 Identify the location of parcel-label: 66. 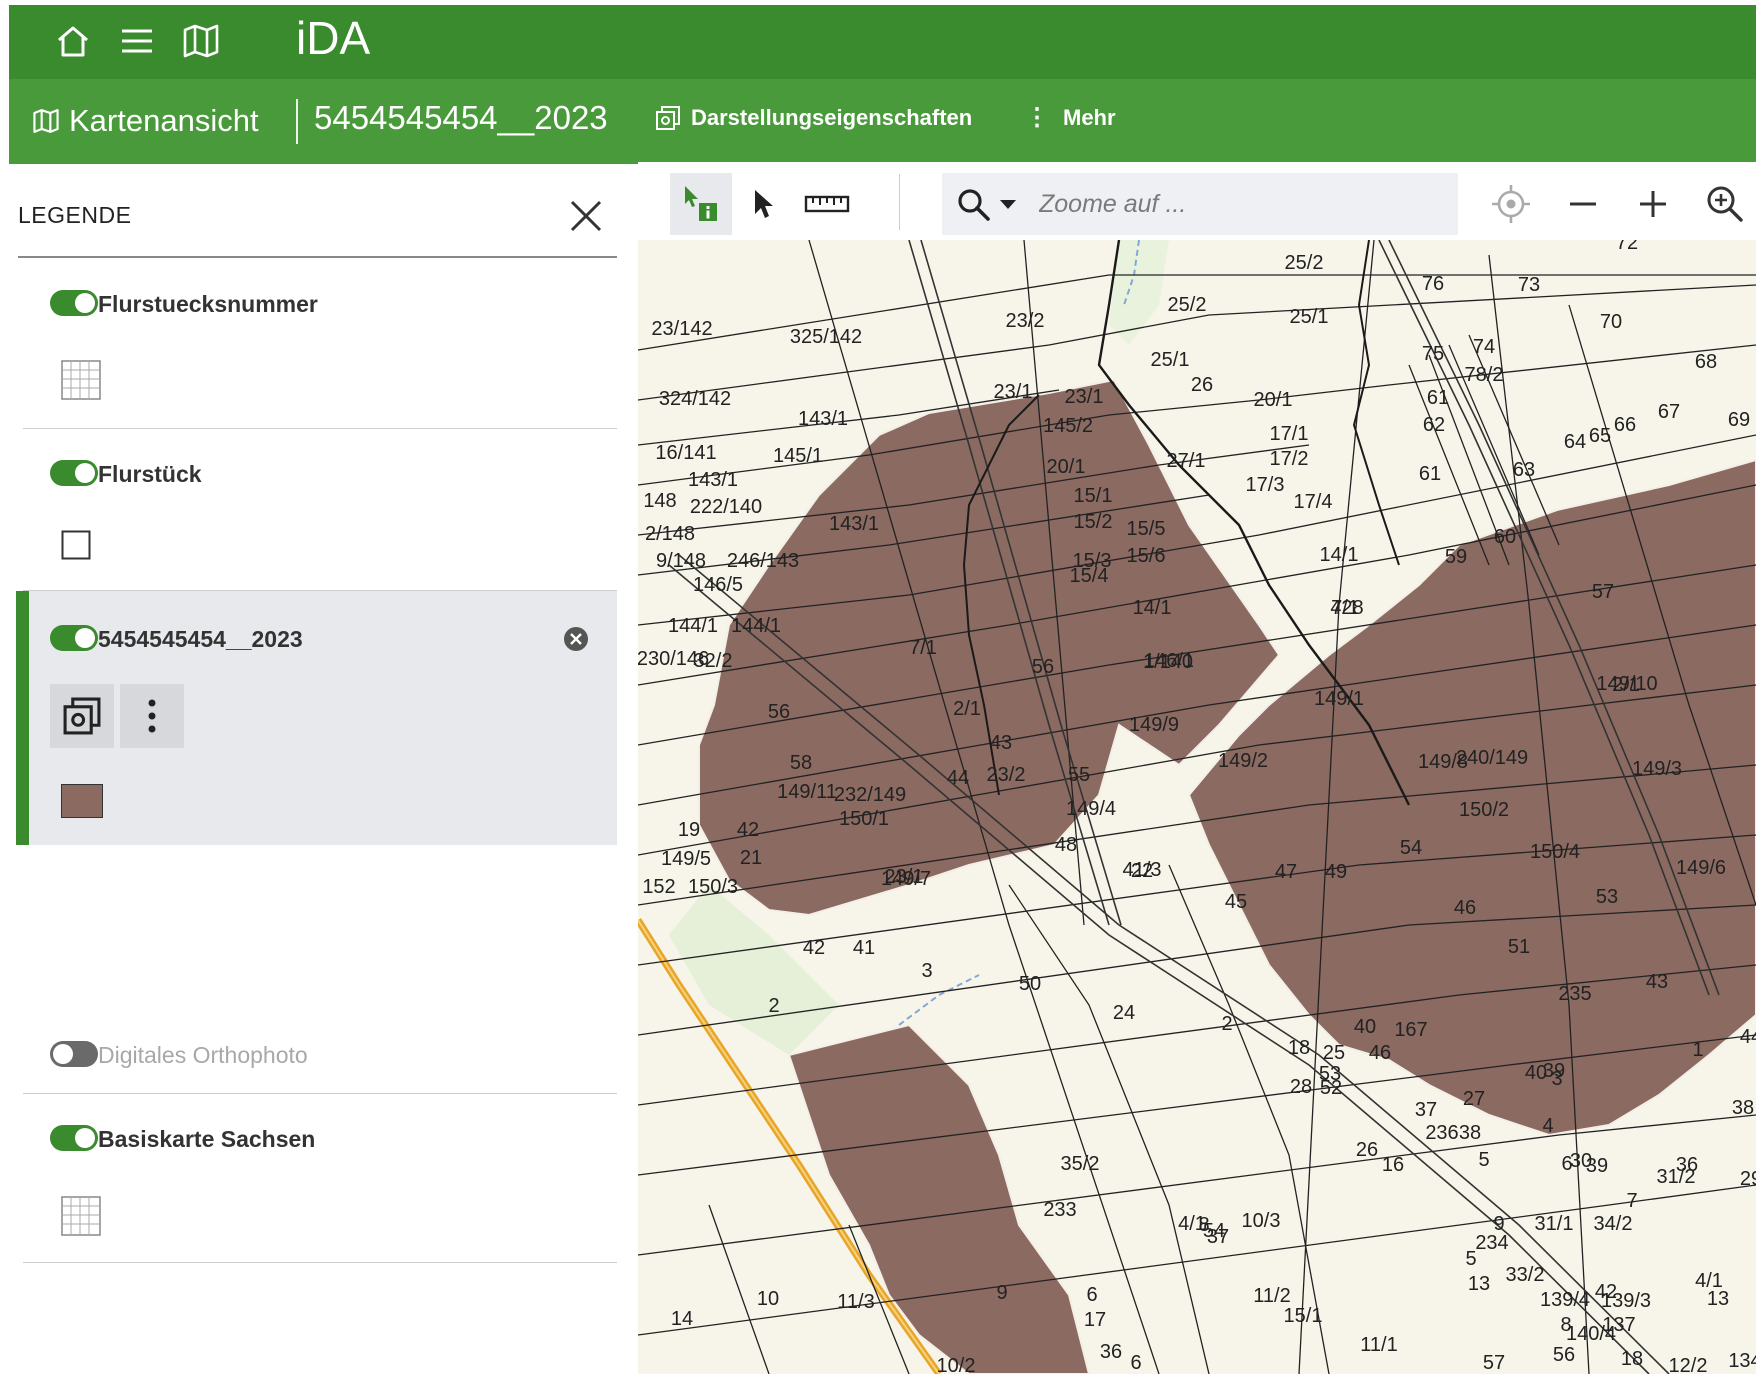
(1625, 425).